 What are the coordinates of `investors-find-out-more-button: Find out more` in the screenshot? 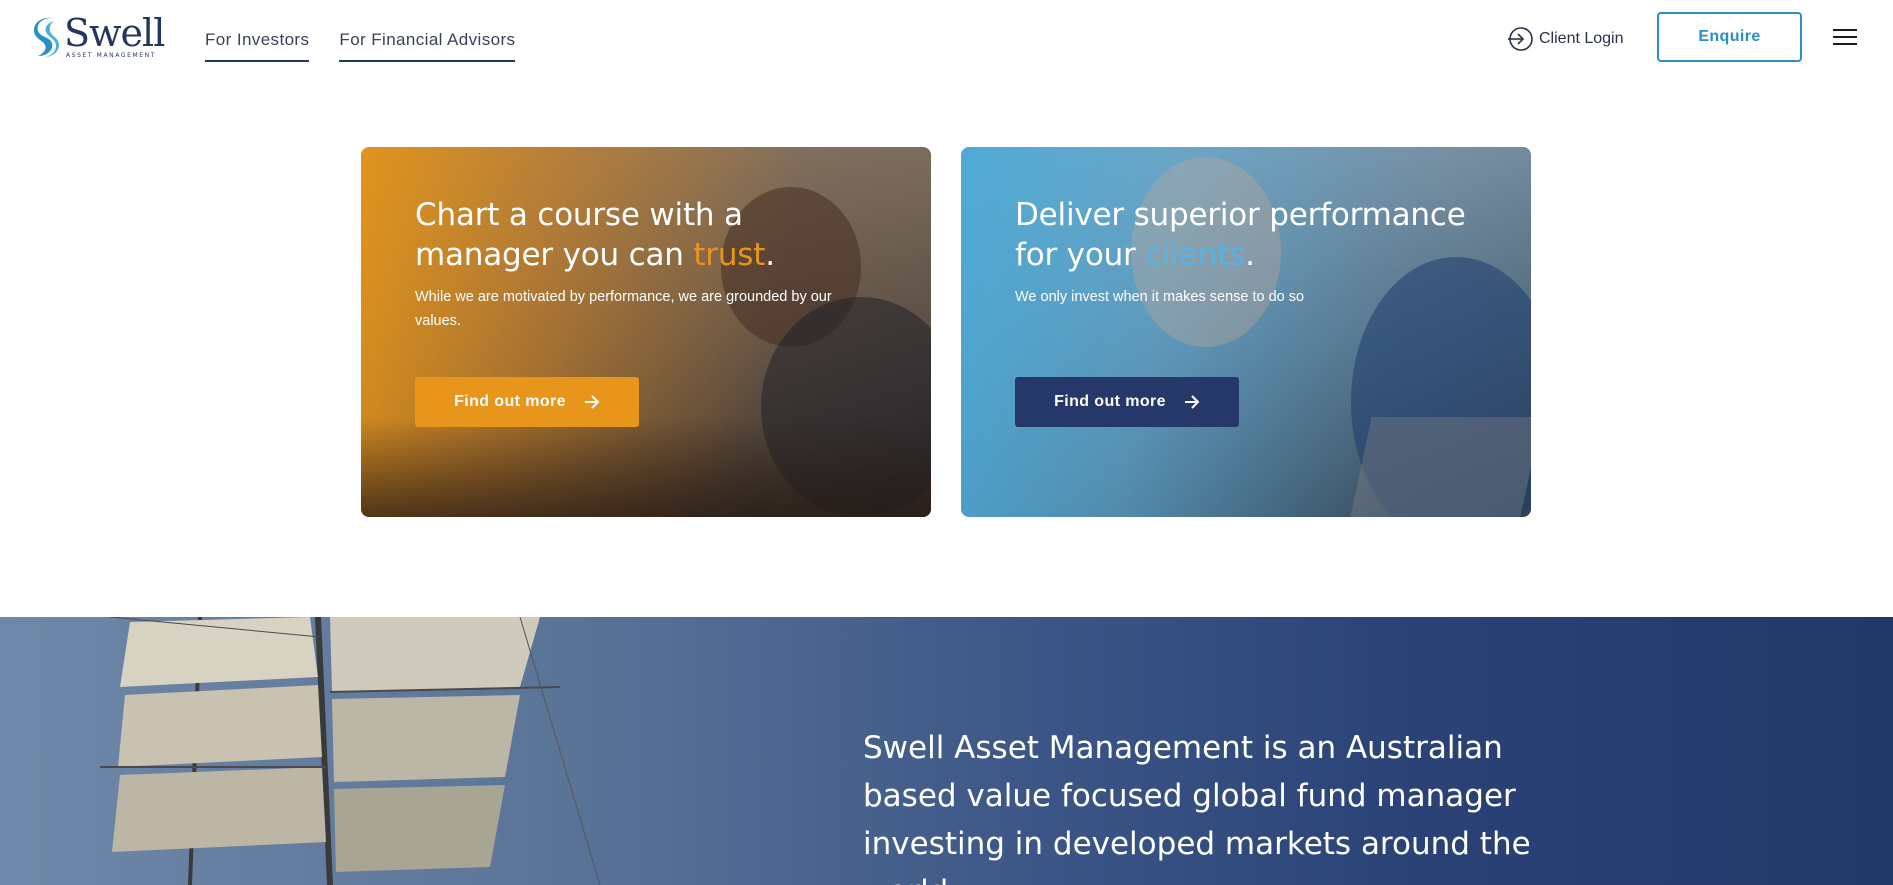 It's located at (527, 402).